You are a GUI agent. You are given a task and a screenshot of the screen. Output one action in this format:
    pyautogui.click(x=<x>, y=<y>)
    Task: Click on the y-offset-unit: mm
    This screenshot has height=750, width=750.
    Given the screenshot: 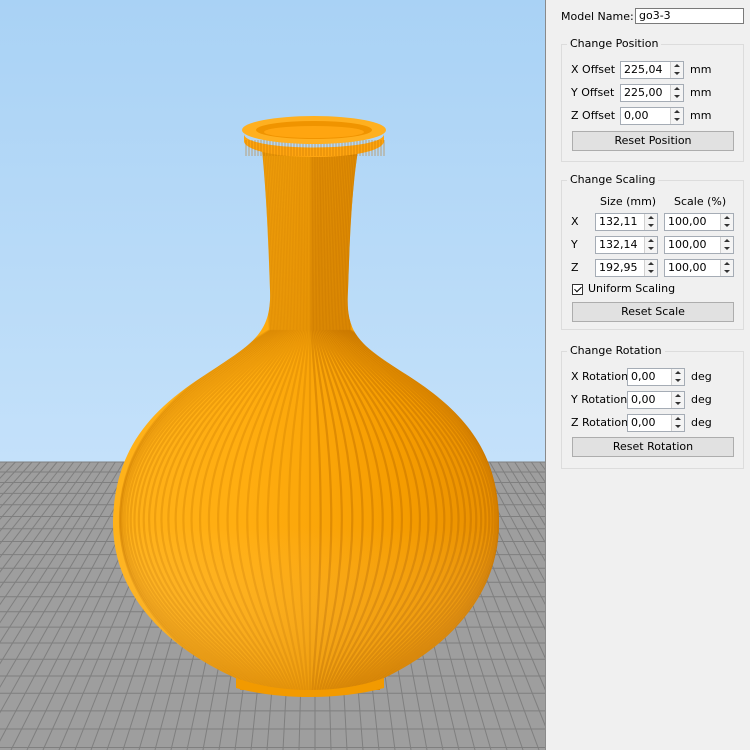 What is the action you would take?
    pyautogui.click(x=701, y=92)
    